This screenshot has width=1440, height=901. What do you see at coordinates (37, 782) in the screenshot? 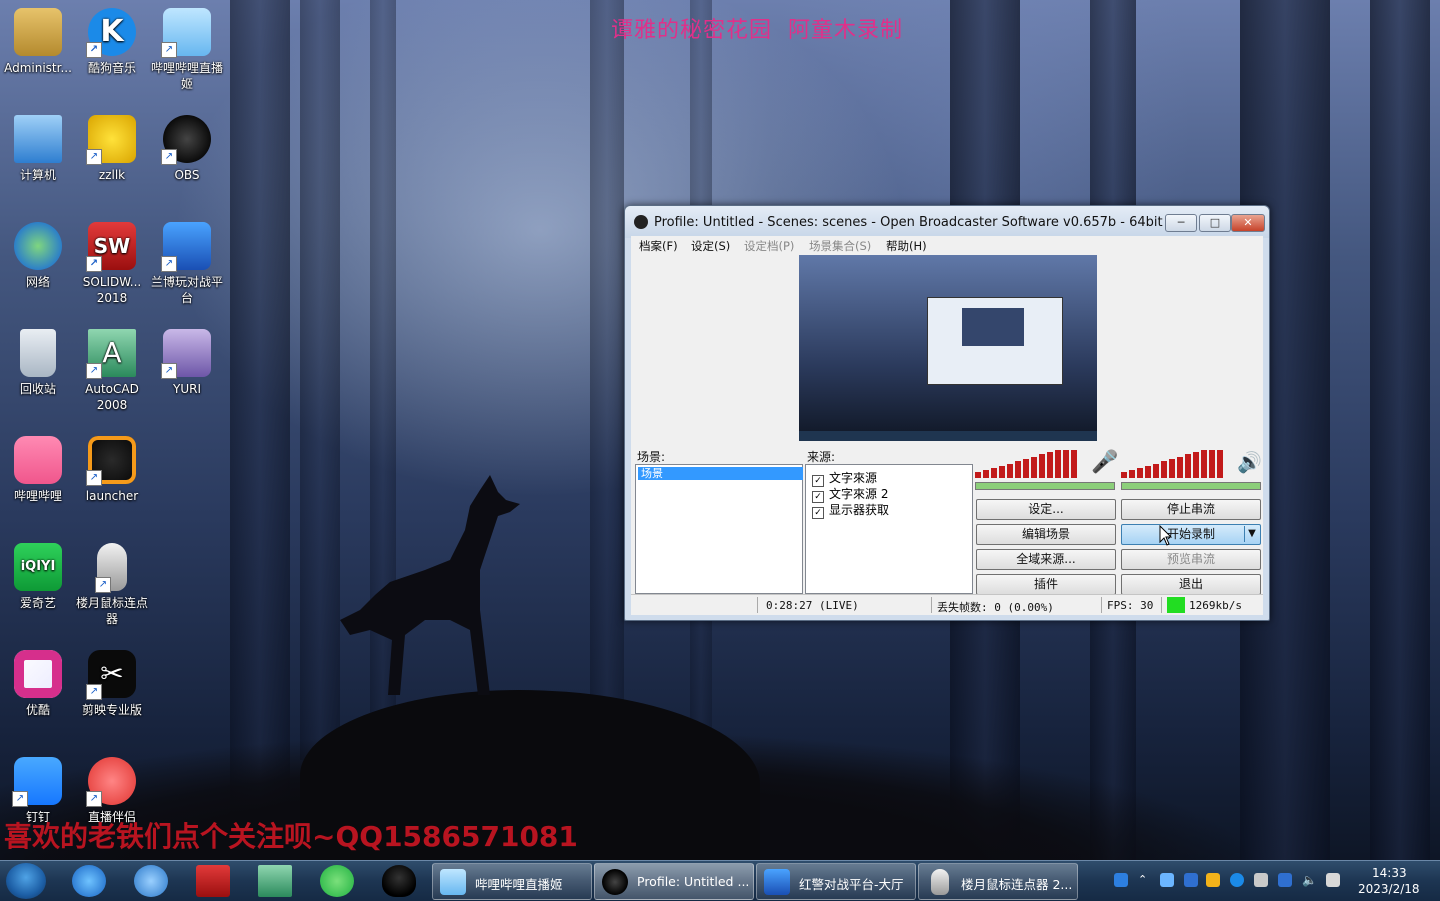
I see `dingtalk-icon: ↗` at bounding box center [37, 782].